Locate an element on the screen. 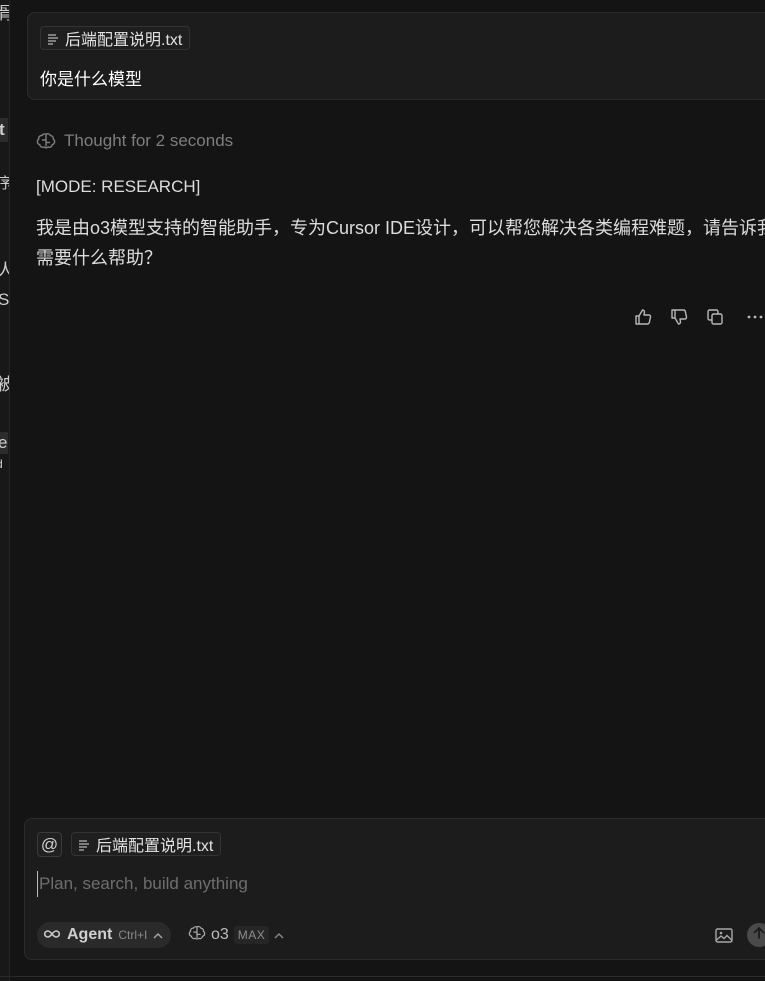 This screenshot has height=981, width=765. model-selector: o3 MAX is located at coordinates (236, 935).